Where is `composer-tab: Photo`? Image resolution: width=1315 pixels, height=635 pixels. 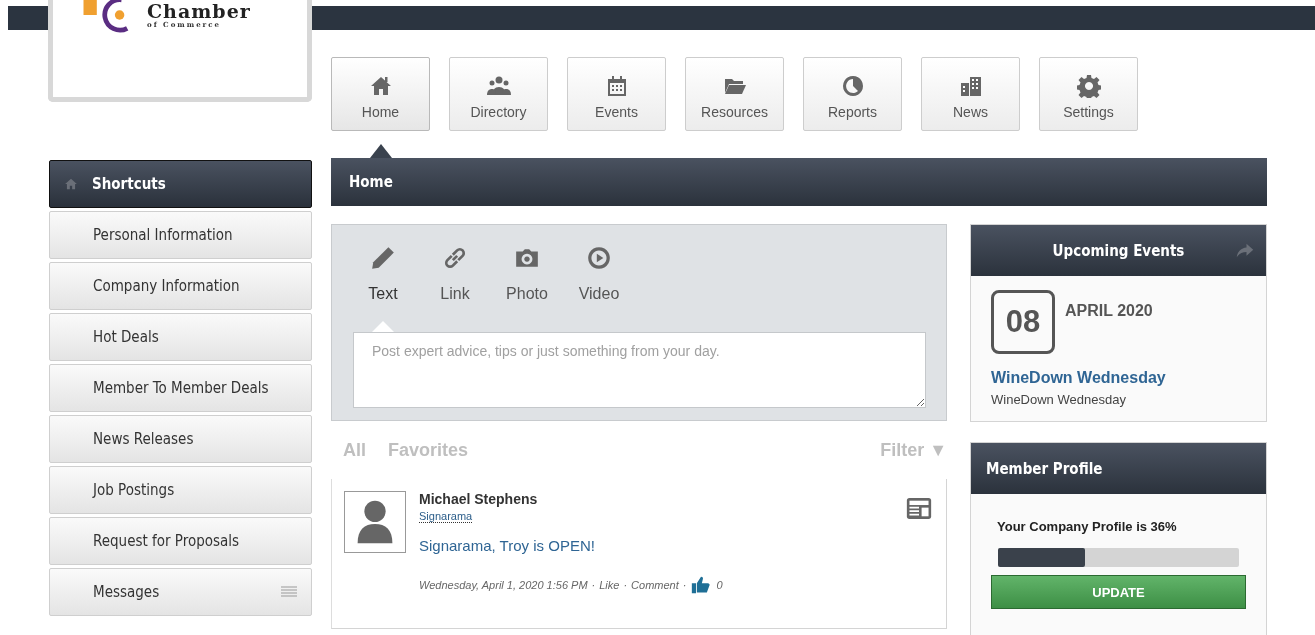
composer-tab: Photo is located at coordinates (527, 284).